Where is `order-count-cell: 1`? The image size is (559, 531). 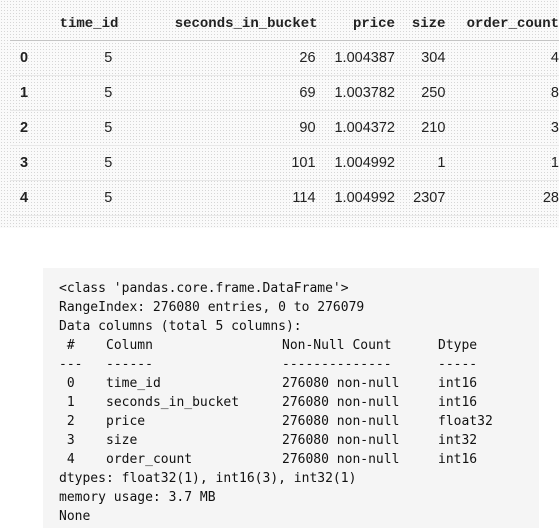 order-count-cell: 1 is located at coordinates (554, 163).